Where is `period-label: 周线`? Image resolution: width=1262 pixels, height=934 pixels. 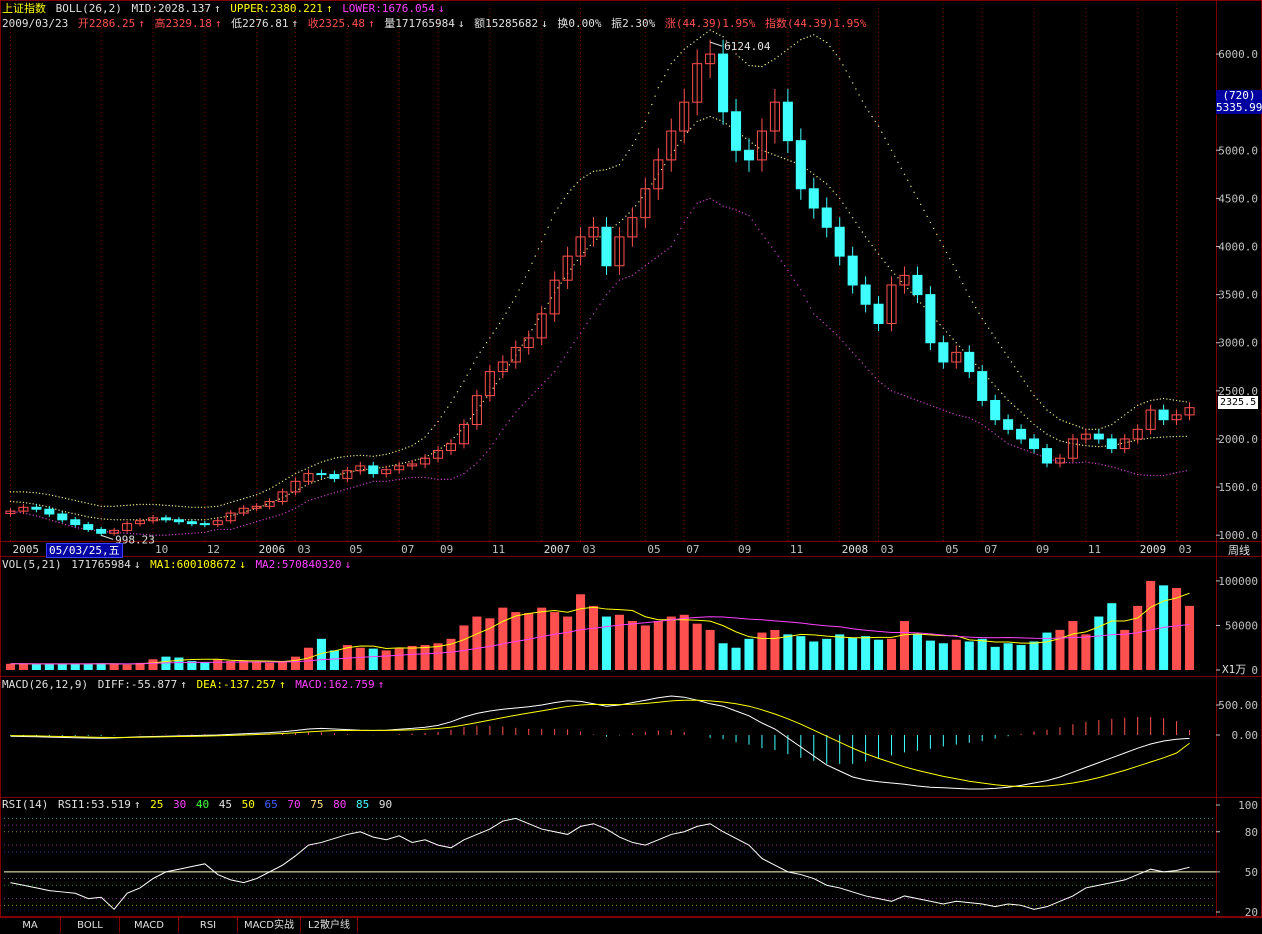
period-label: 周线 is located at coordinates (1239, 550).